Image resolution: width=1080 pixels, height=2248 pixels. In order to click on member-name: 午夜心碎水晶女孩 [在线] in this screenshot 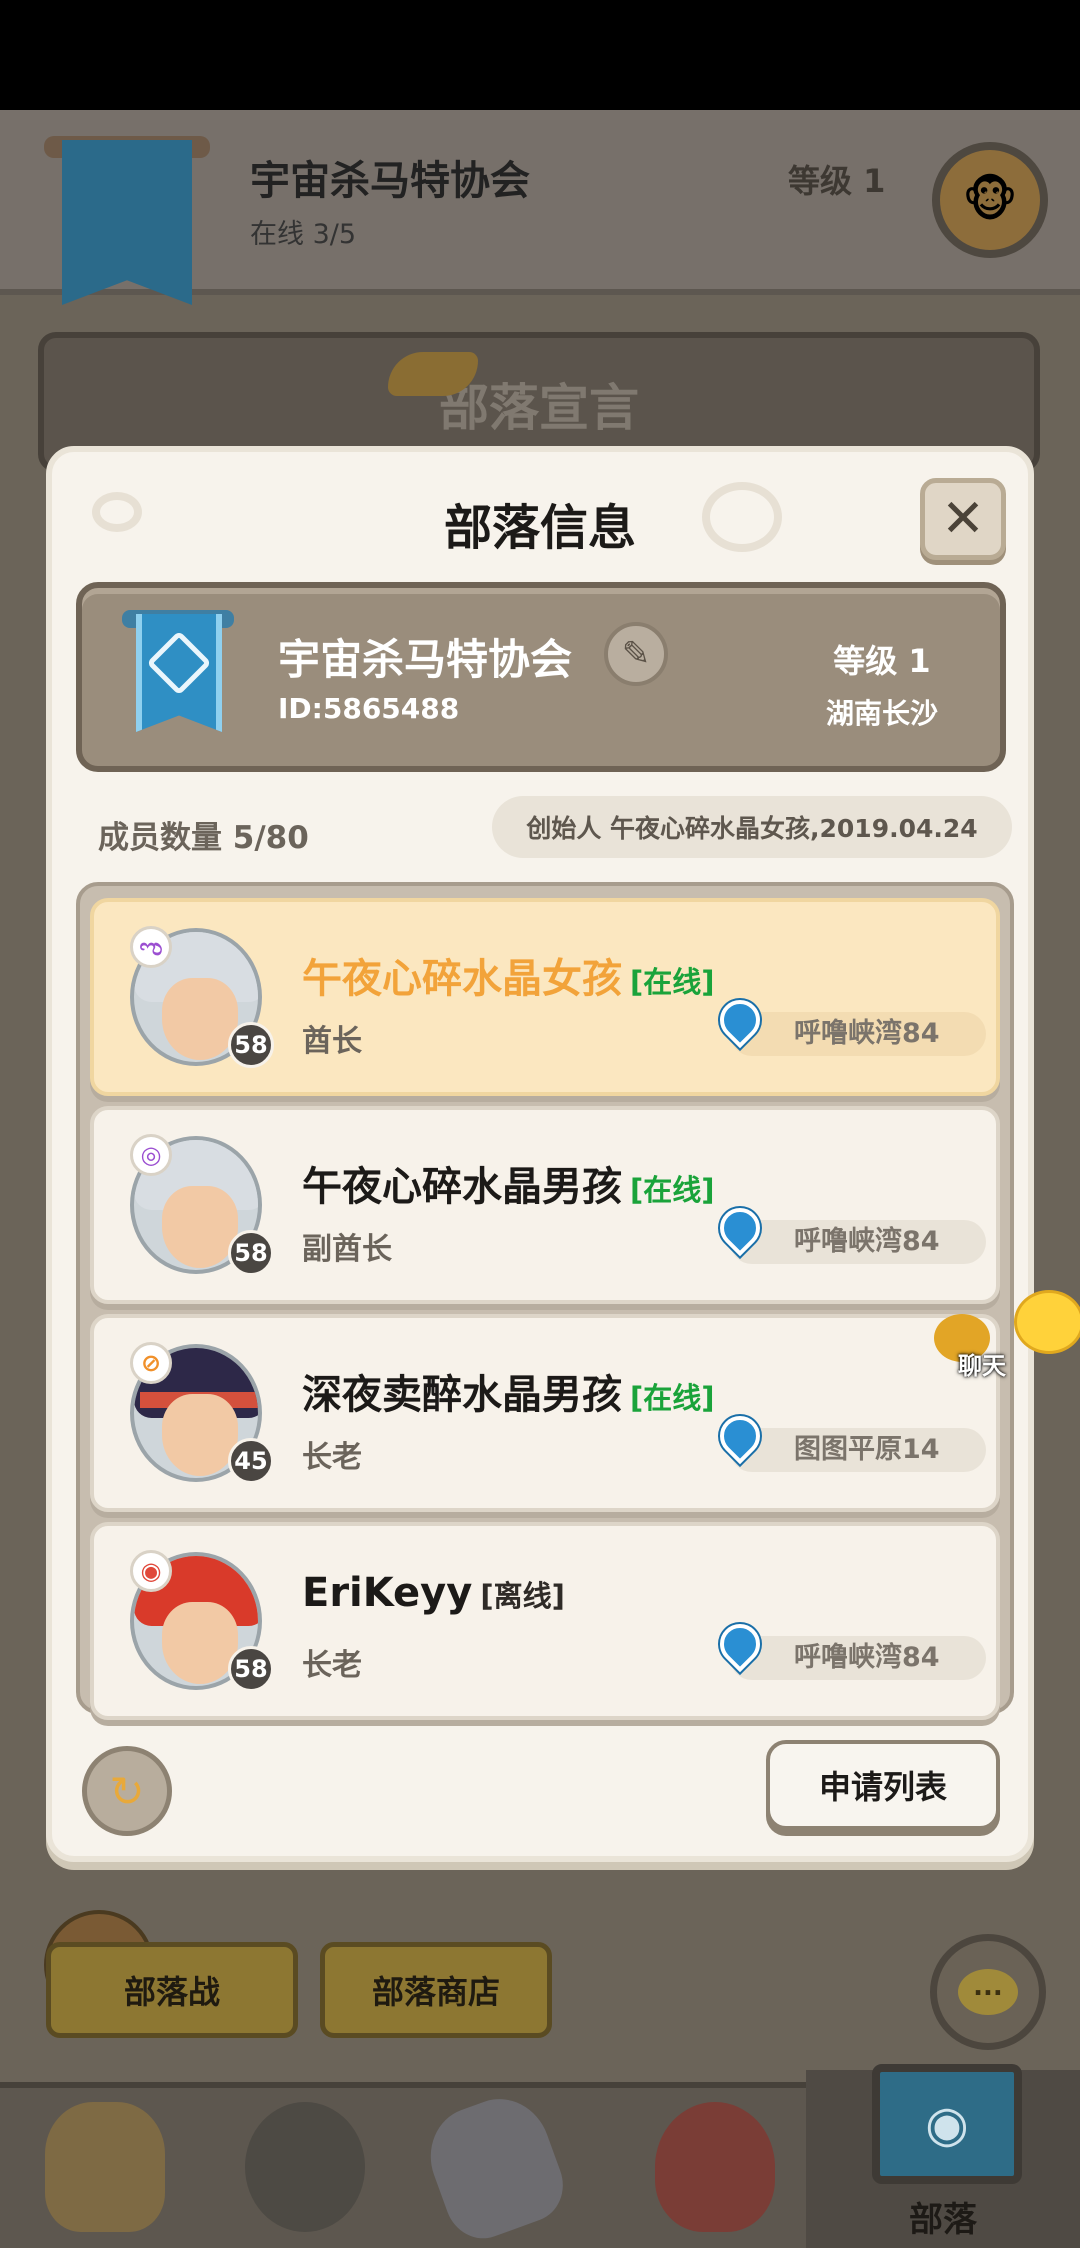, I will do `click(508, 979)`.